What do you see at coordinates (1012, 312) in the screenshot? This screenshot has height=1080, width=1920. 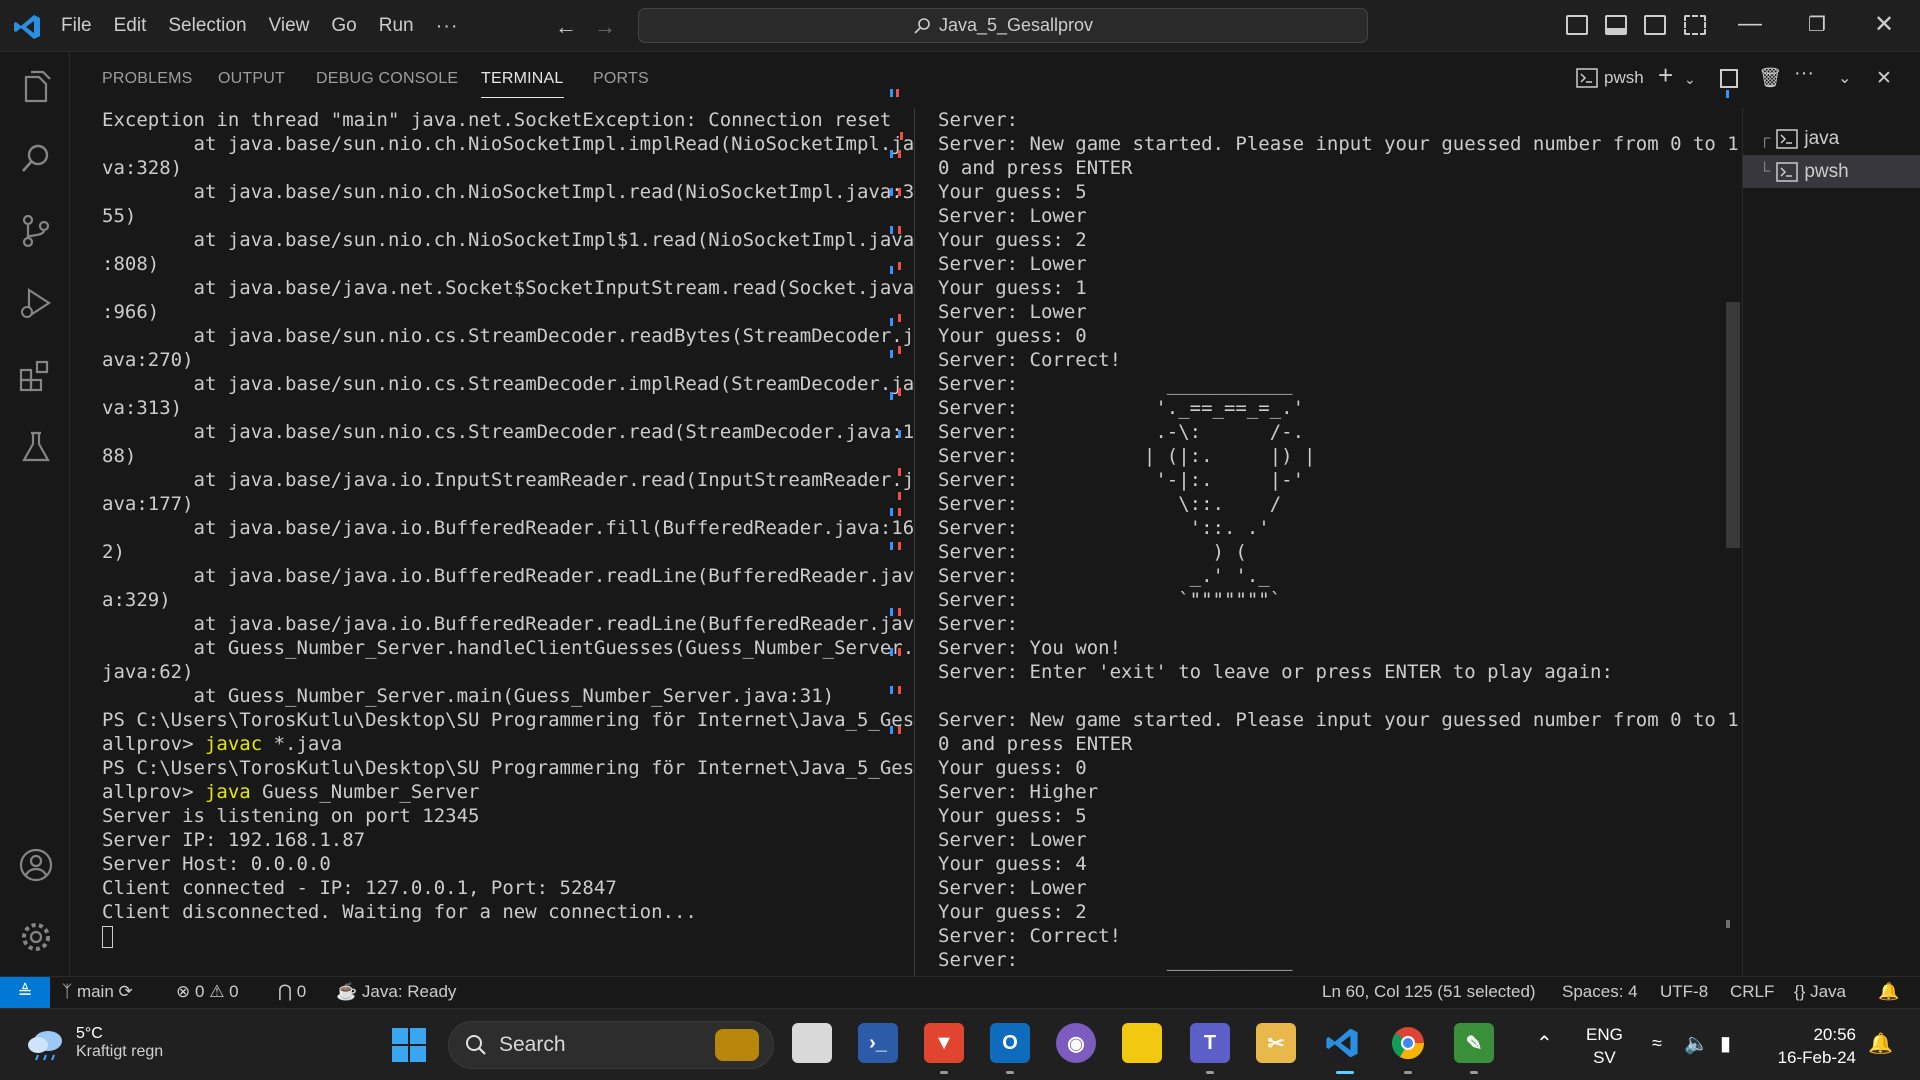 I see `terminal-line: Server: Lower` at bounding box center [1012, 312].